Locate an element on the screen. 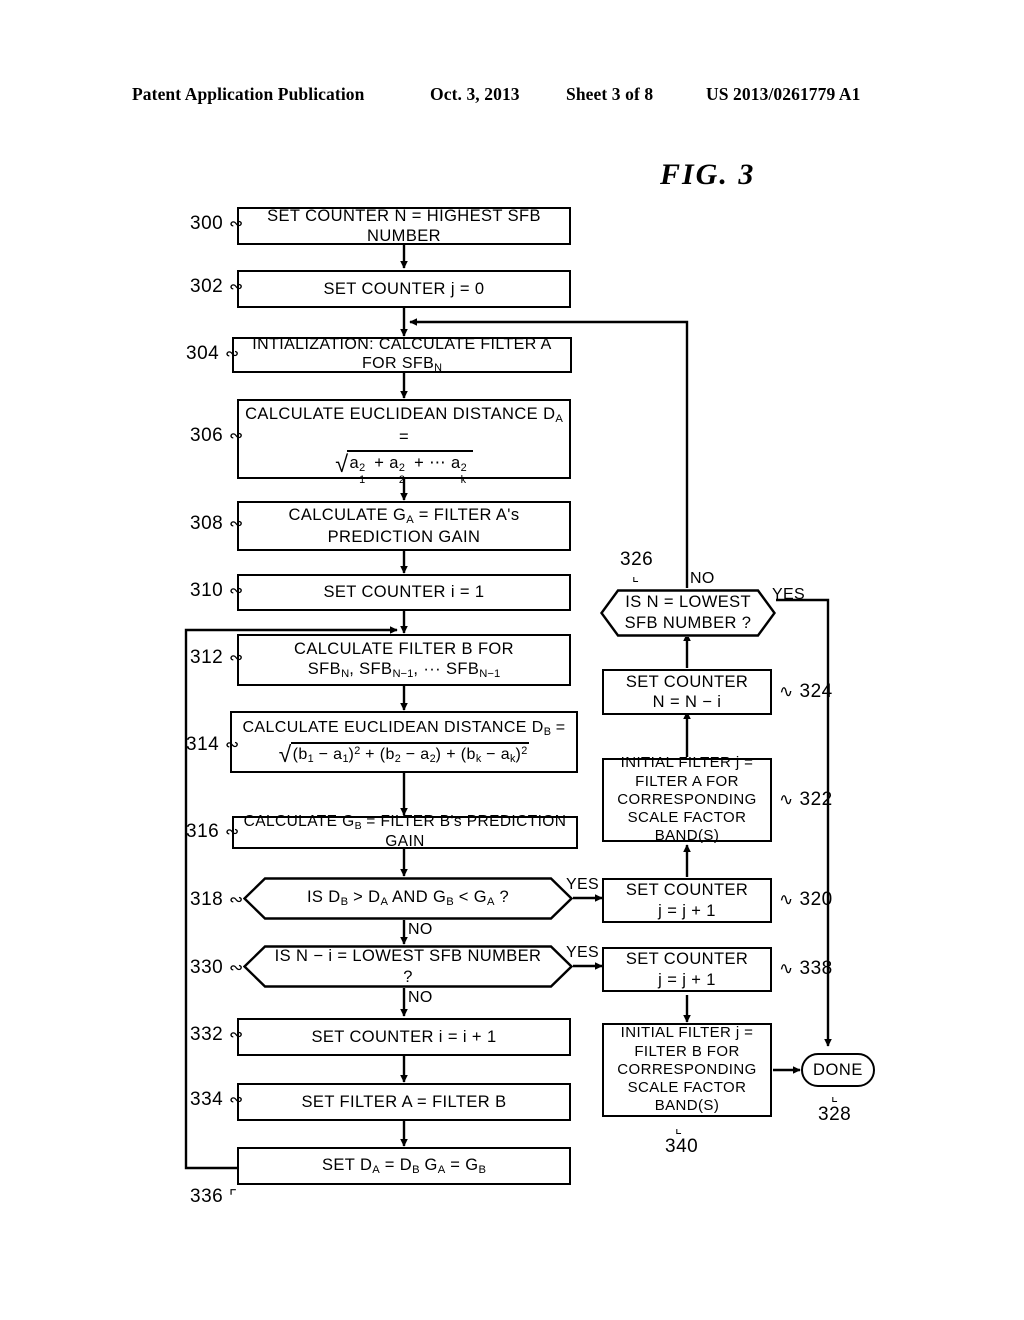 This screenshot has width=1024, height=1320. node-336-set-da-ga: SET DA = DB GA = GB is located at coordinates (404, 1166).